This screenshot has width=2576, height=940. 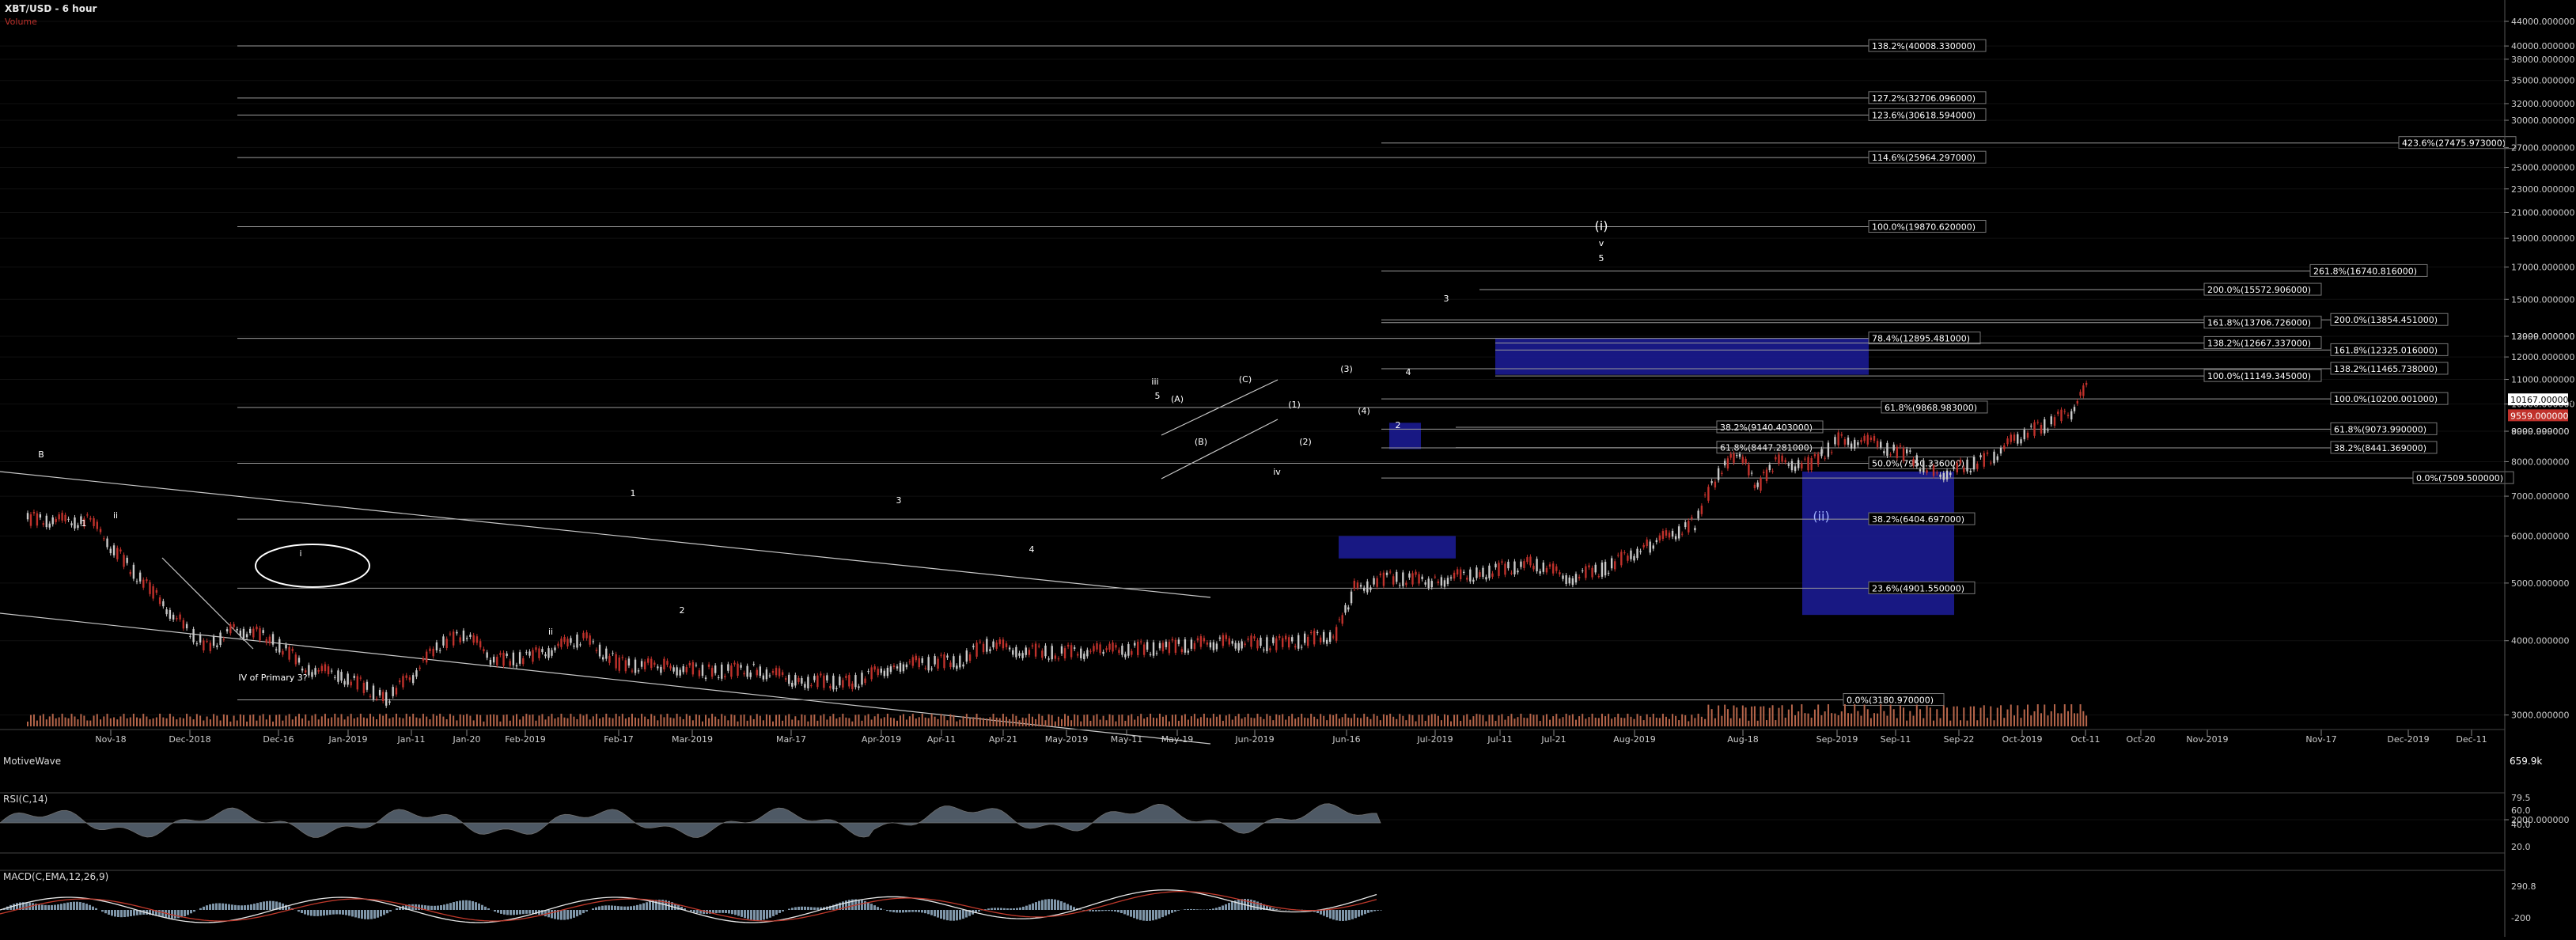 What do you see at coordinates (1305, 442) in the screenshot?
I see `wave-label: (2)` at bounding box center [1305, 442].